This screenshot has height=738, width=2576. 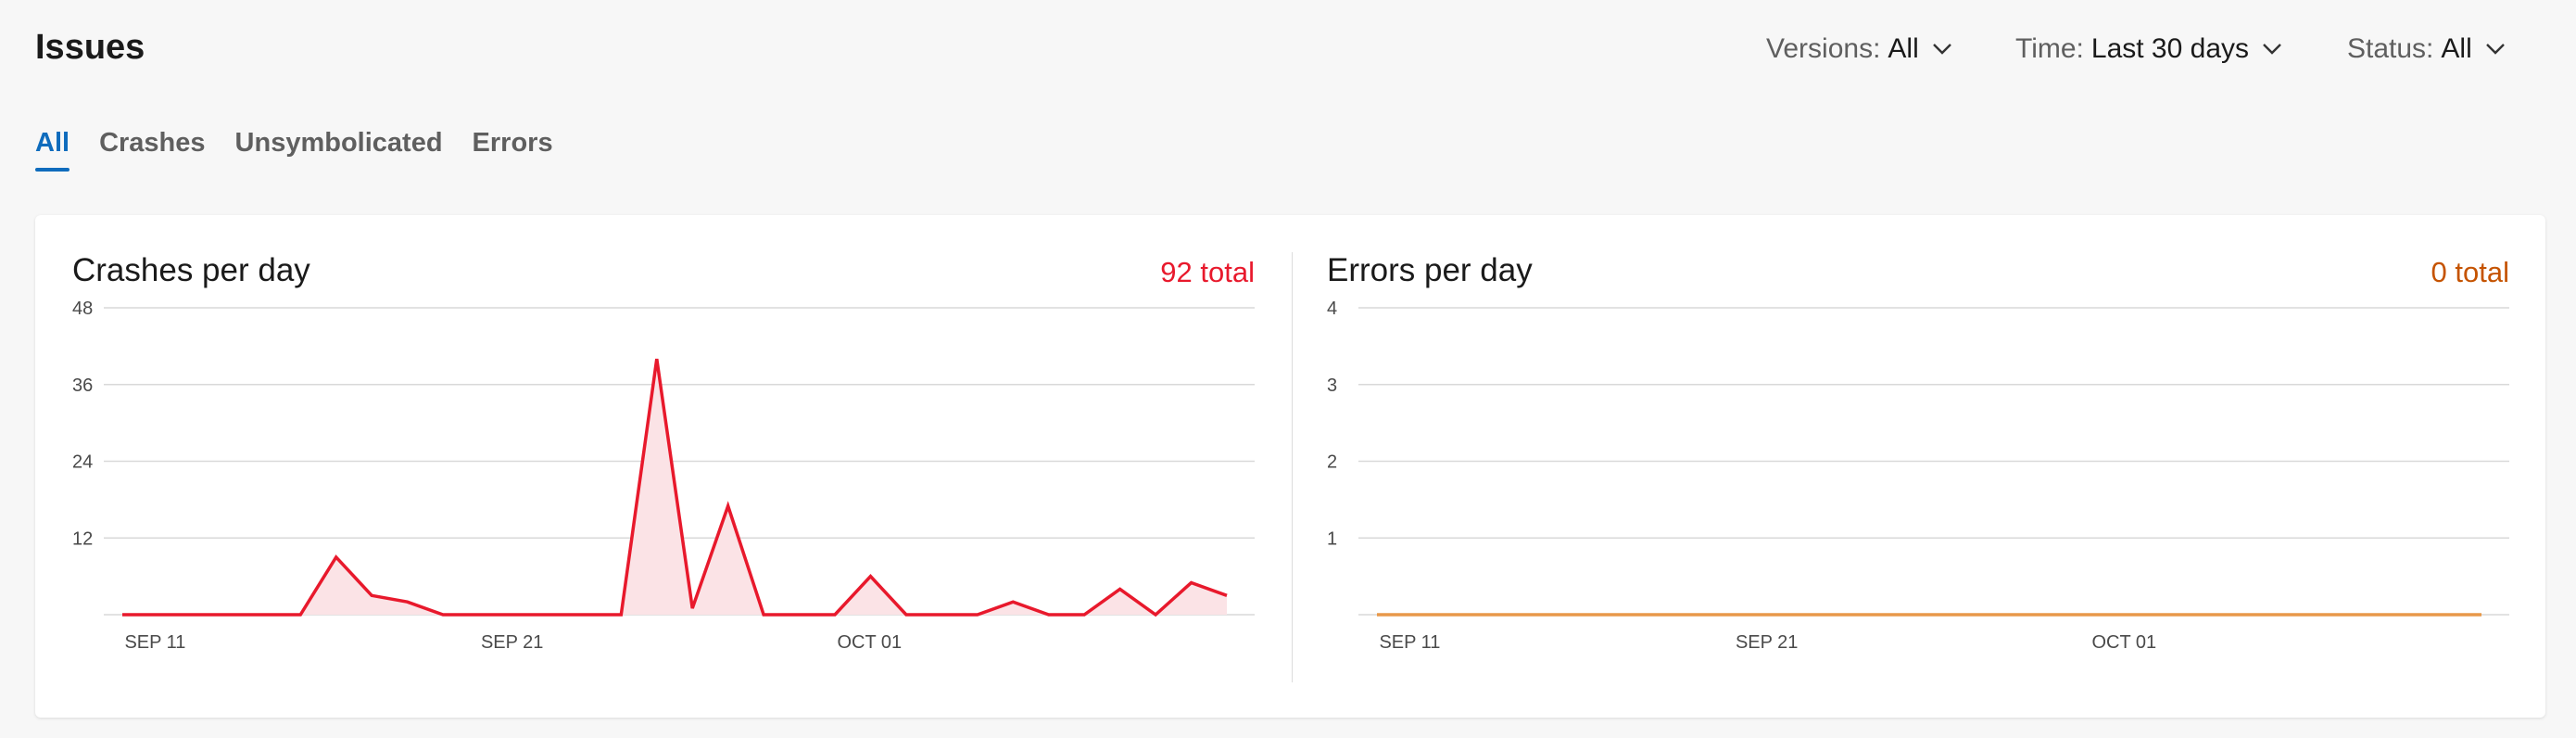 What do you see at coordinates (1409, 642) in the screenshot?
I see `errors-x-tick-label: SEP 11` at bounding box center [1409, 642].